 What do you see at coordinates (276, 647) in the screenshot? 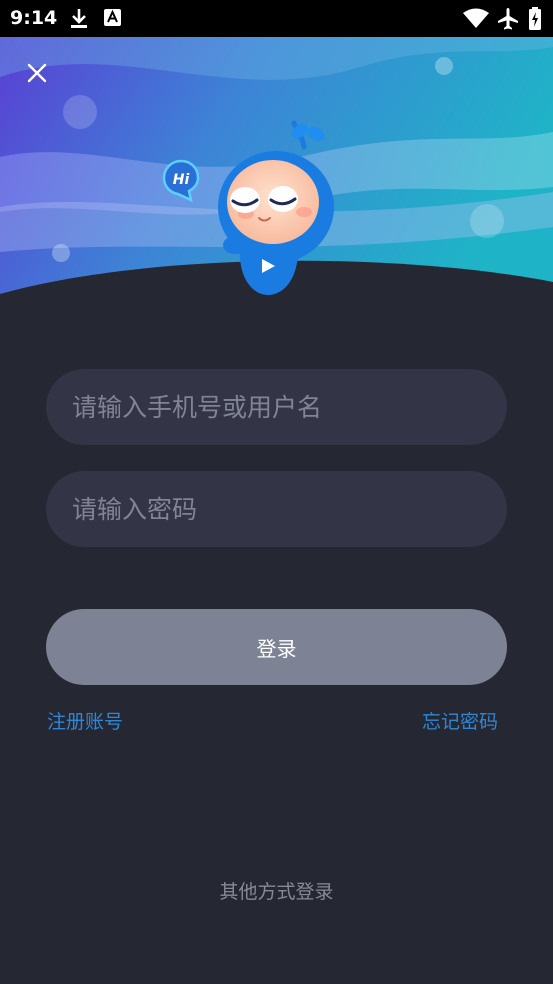
I see `login-button: 登录` at bounding box center [276, 647].